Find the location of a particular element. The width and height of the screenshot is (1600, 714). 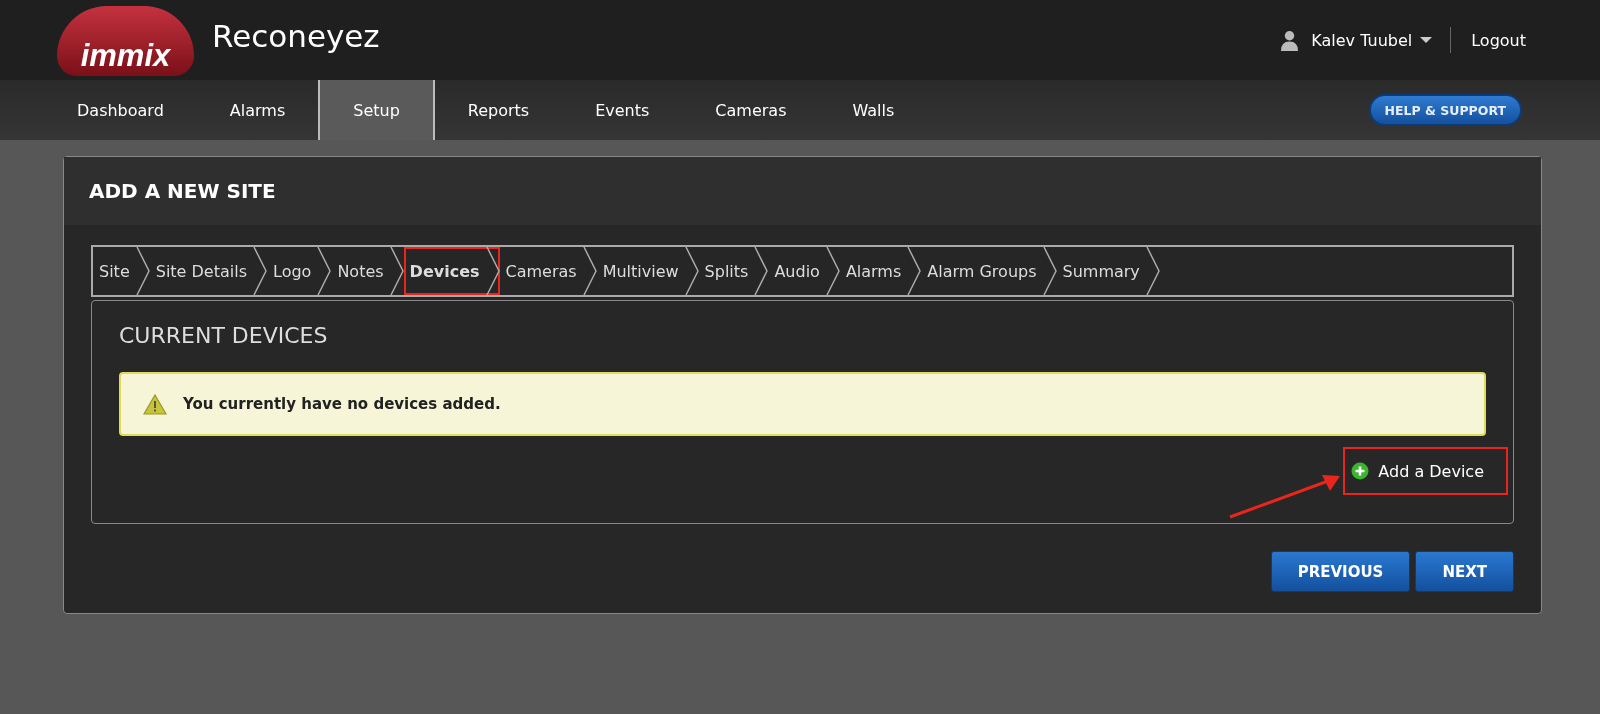

nav-tab: Dashboard is located at coordinates (120, 110).